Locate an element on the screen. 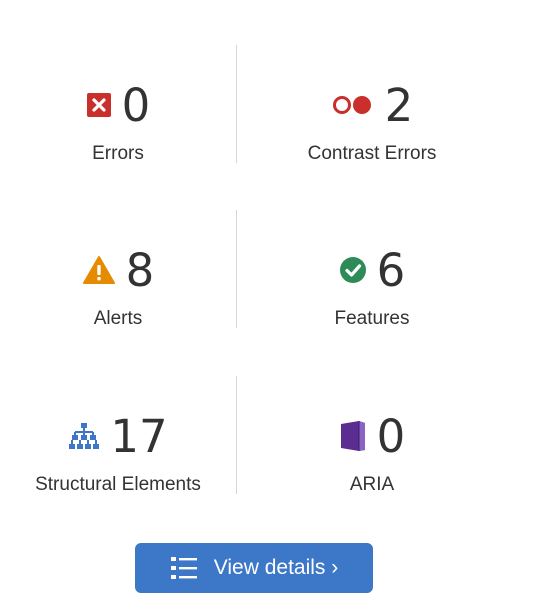 The image size is (540, 601). sitemap-icon is located at coordinates (84, 436).